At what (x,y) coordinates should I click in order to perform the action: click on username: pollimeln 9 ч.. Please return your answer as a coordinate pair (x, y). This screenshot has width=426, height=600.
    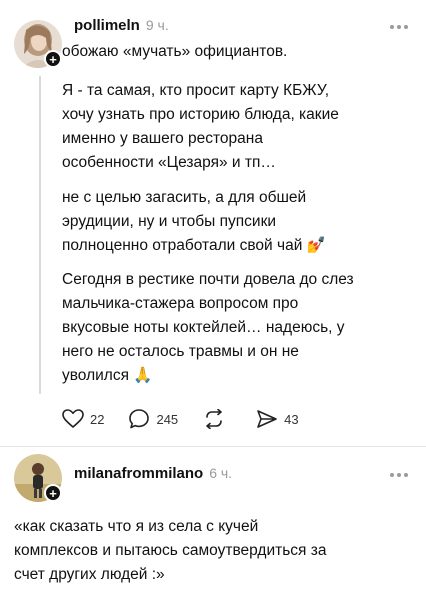
    Looking at the image, I should click on (121, 25).